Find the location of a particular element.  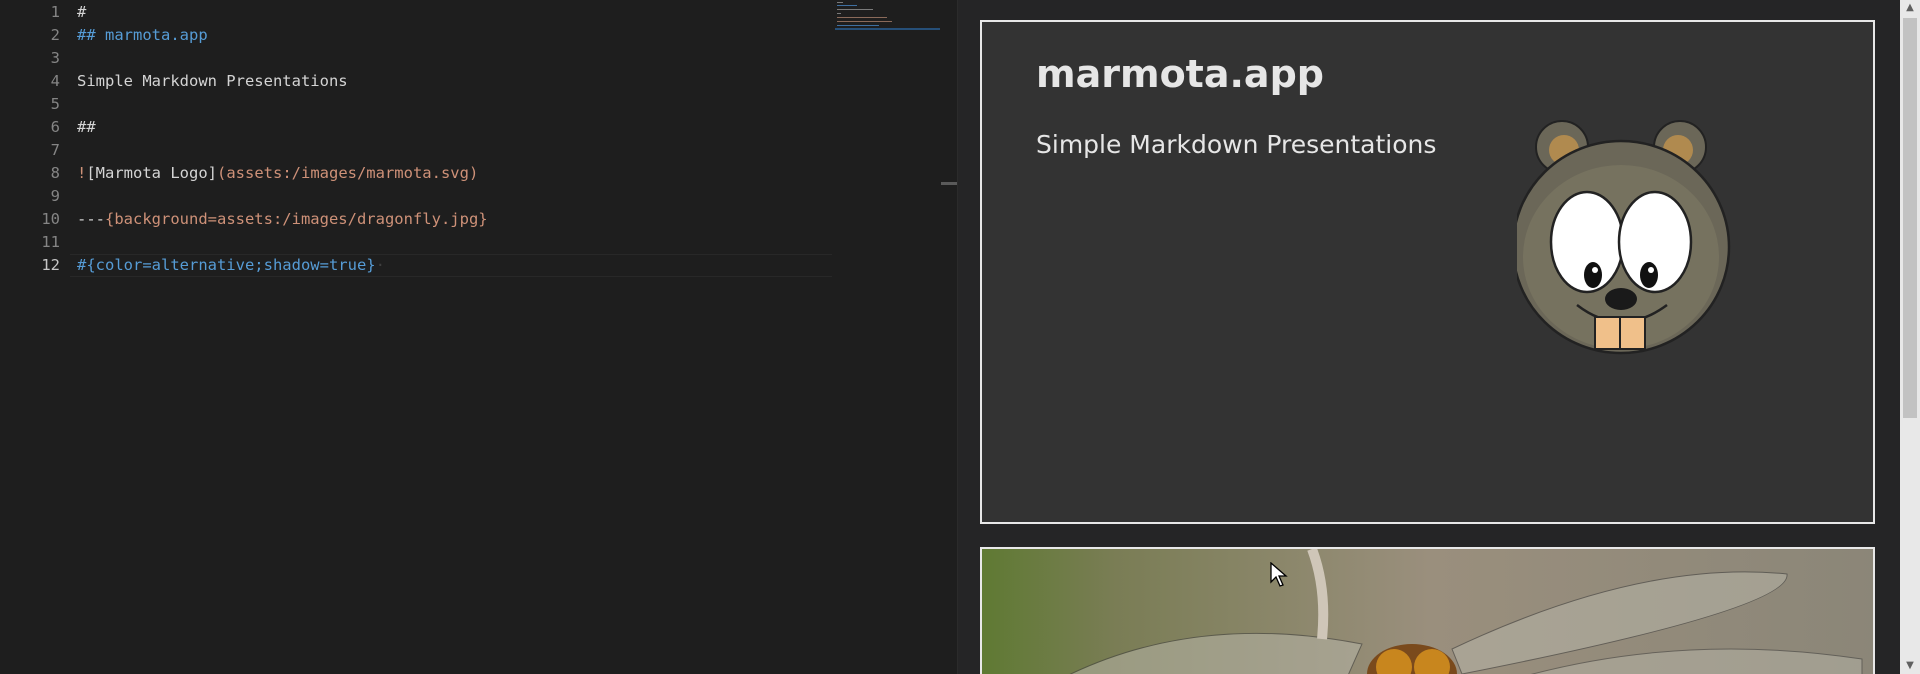

code-line-6: ## is located at coordinates (86, 127).